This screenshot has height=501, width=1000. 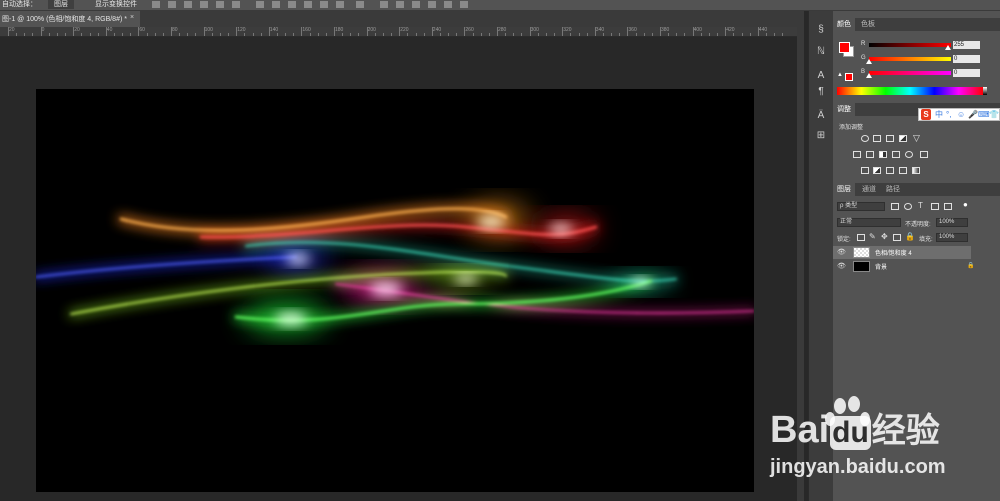 What do you see at coordinates (952, 237) in the screenshot?
I see `fill-value: 100%` at bounding box center [952, 237].